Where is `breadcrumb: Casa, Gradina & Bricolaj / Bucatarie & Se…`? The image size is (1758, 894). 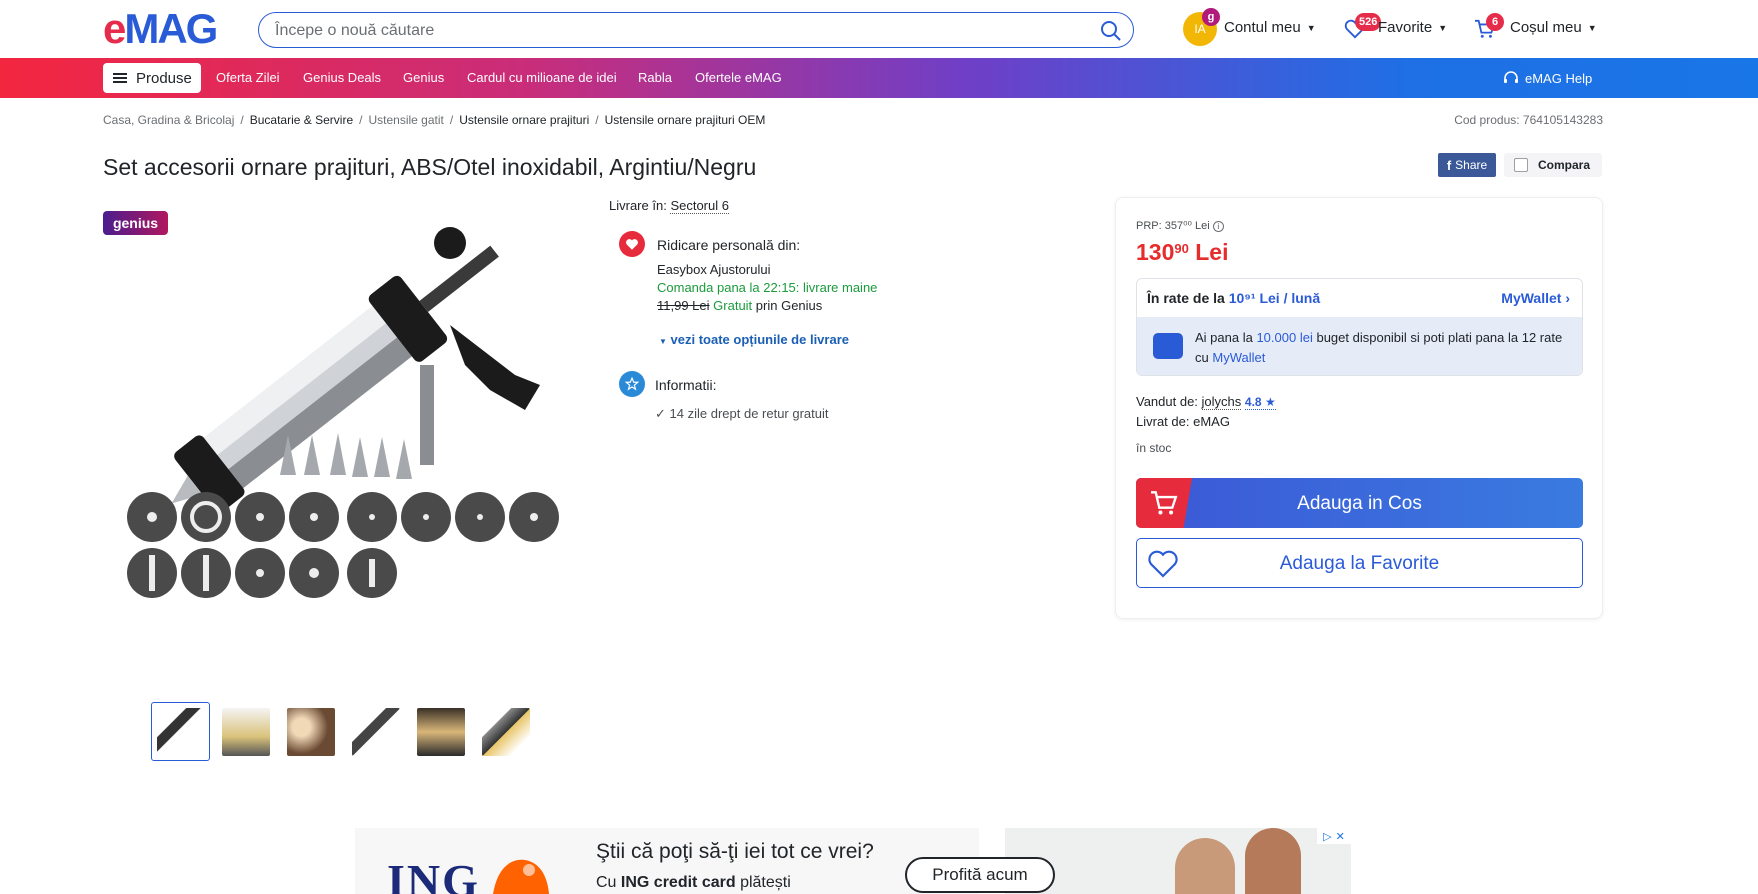
breadcrumb: Casa, Gradina & Bricolaj / Bucatarie & Se… is located at coordinates (434, 120).